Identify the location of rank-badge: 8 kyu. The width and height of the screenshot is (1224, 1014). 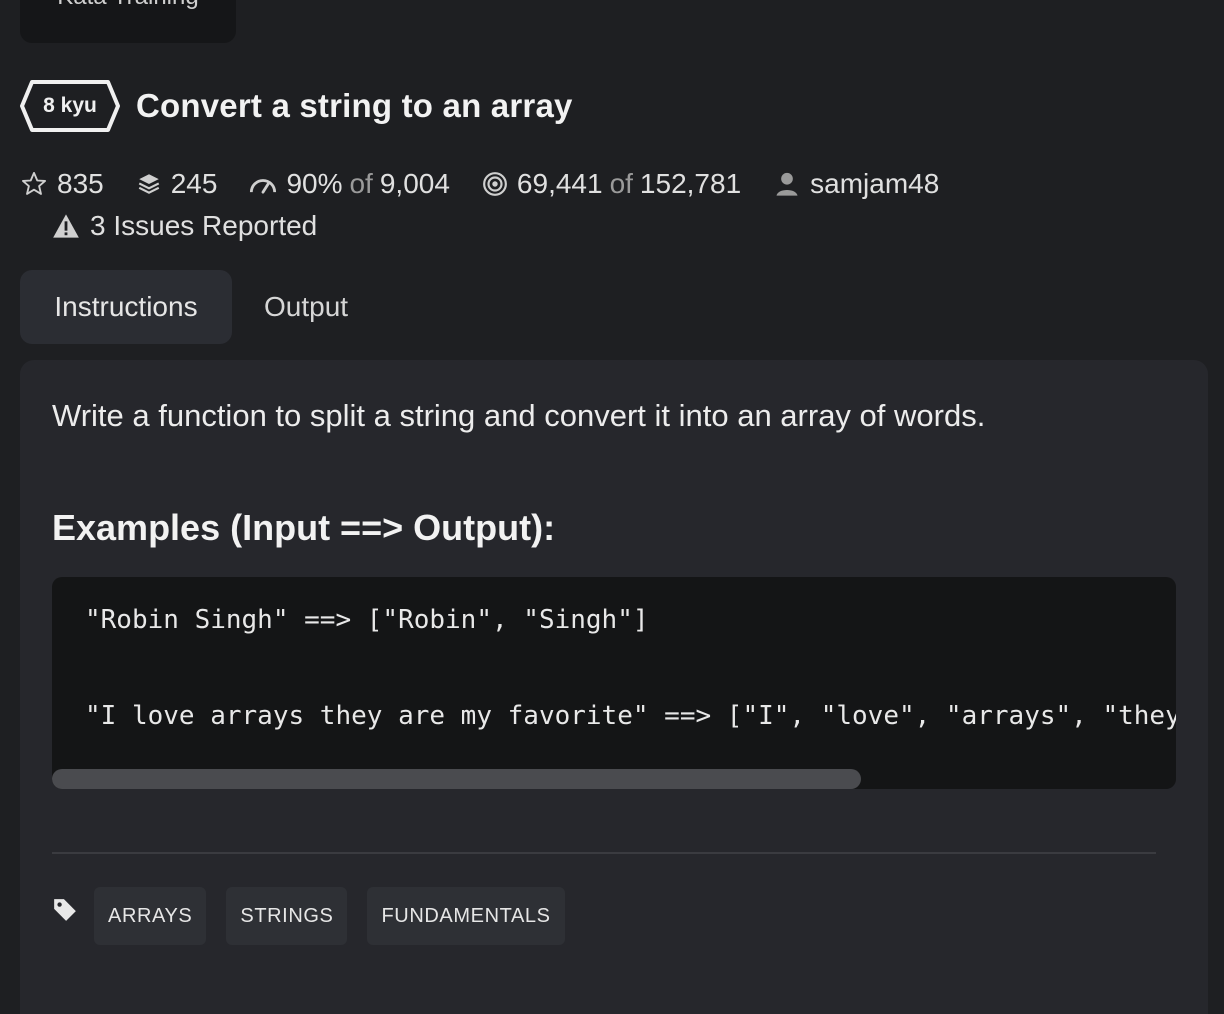
(70, 106).